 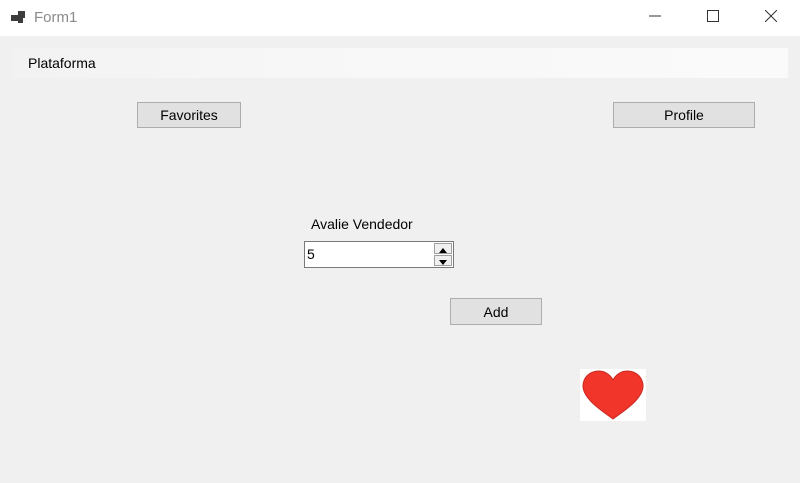 I want to click on profile-button: Profile, so click(x=684, y=115).